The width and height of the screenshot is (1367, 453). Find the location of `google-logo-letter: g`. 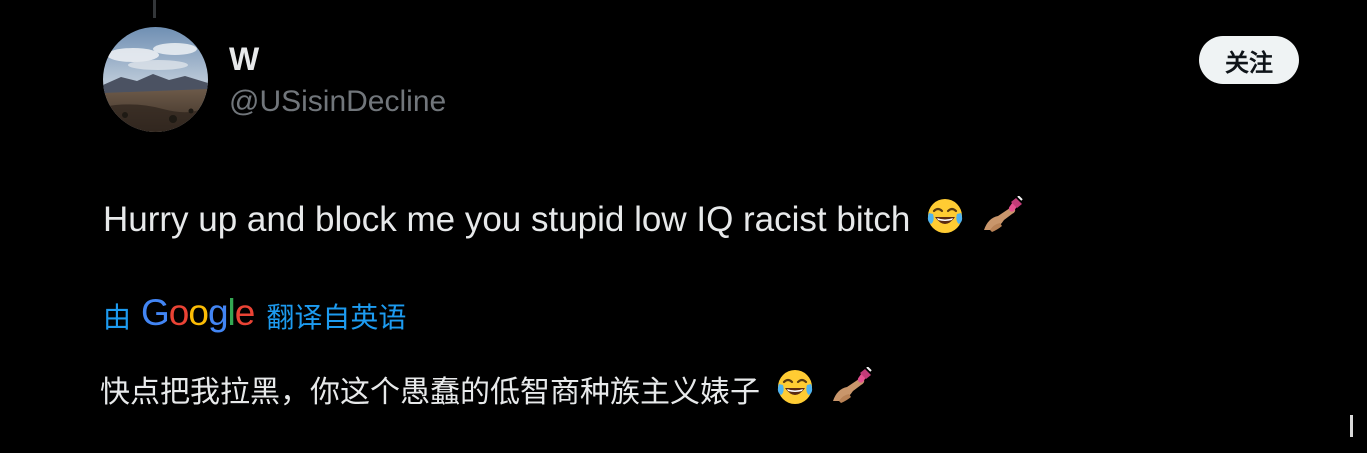

google-logo-letter: g is located at coordinates (218, 312).